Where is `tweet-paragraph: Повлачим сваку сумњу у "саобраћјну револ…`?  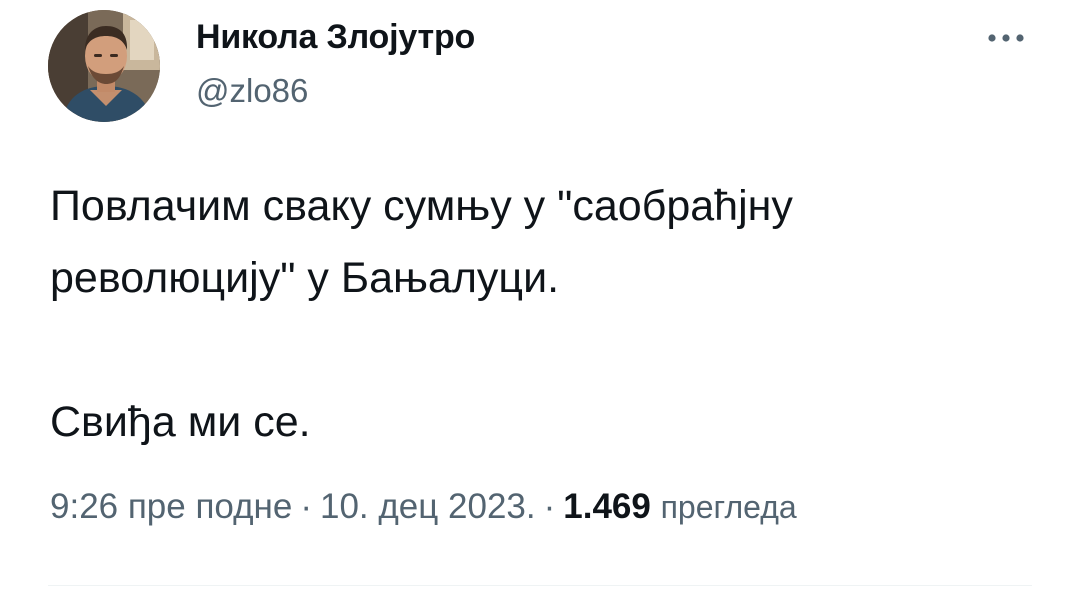
tweet-paragraph: Повлачим сваку сумњу у "саобраћјну револ… is located at coordinates (421, 242).